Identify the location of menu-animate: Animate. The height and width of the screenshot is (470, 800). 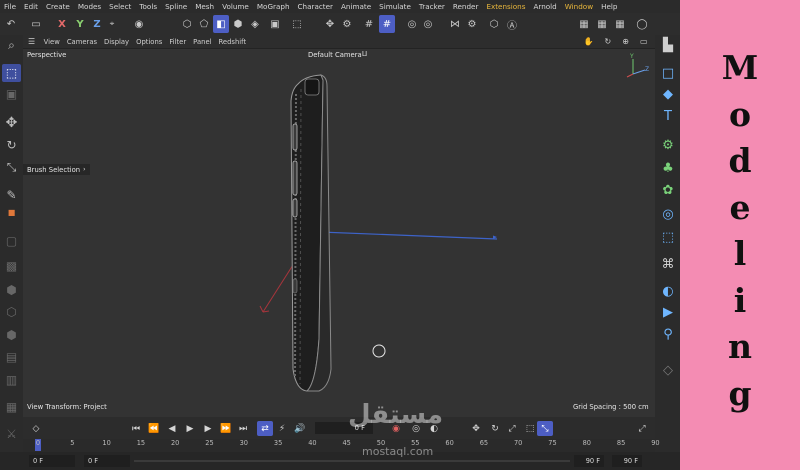
(356, 6).